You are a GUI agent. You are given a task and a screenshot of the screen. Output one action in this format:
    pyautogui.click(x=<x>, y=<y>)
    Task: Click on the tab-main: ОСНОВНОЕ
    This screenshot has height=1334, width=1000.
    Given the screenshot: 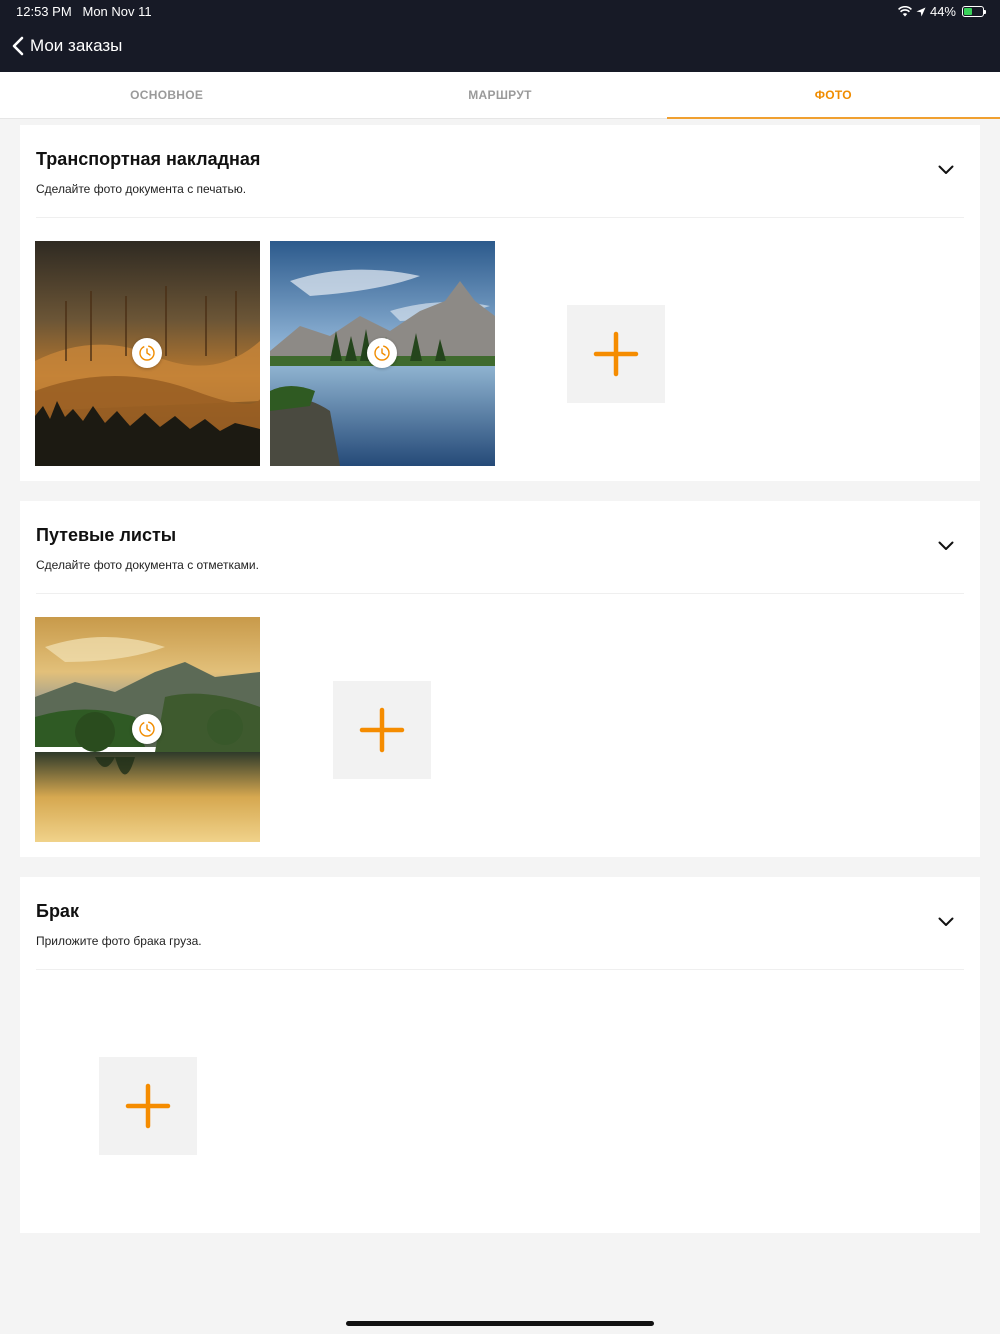 What is the action you would take?
    pyautogui.click(x=166, y=95)
    